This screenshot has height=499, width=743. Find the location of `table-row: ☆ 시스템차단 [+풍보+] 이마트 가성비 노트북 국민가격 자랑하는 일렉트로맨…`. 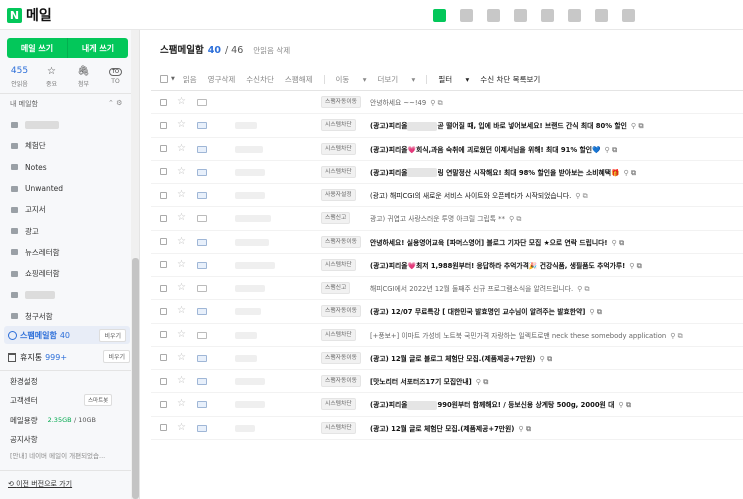

table-row: ☆ 시스템차단 [+풍보+] 이마트 가성비 노트북 국민가격 자랑하는 일렉트로맨… is located at coordinates (447, 335).